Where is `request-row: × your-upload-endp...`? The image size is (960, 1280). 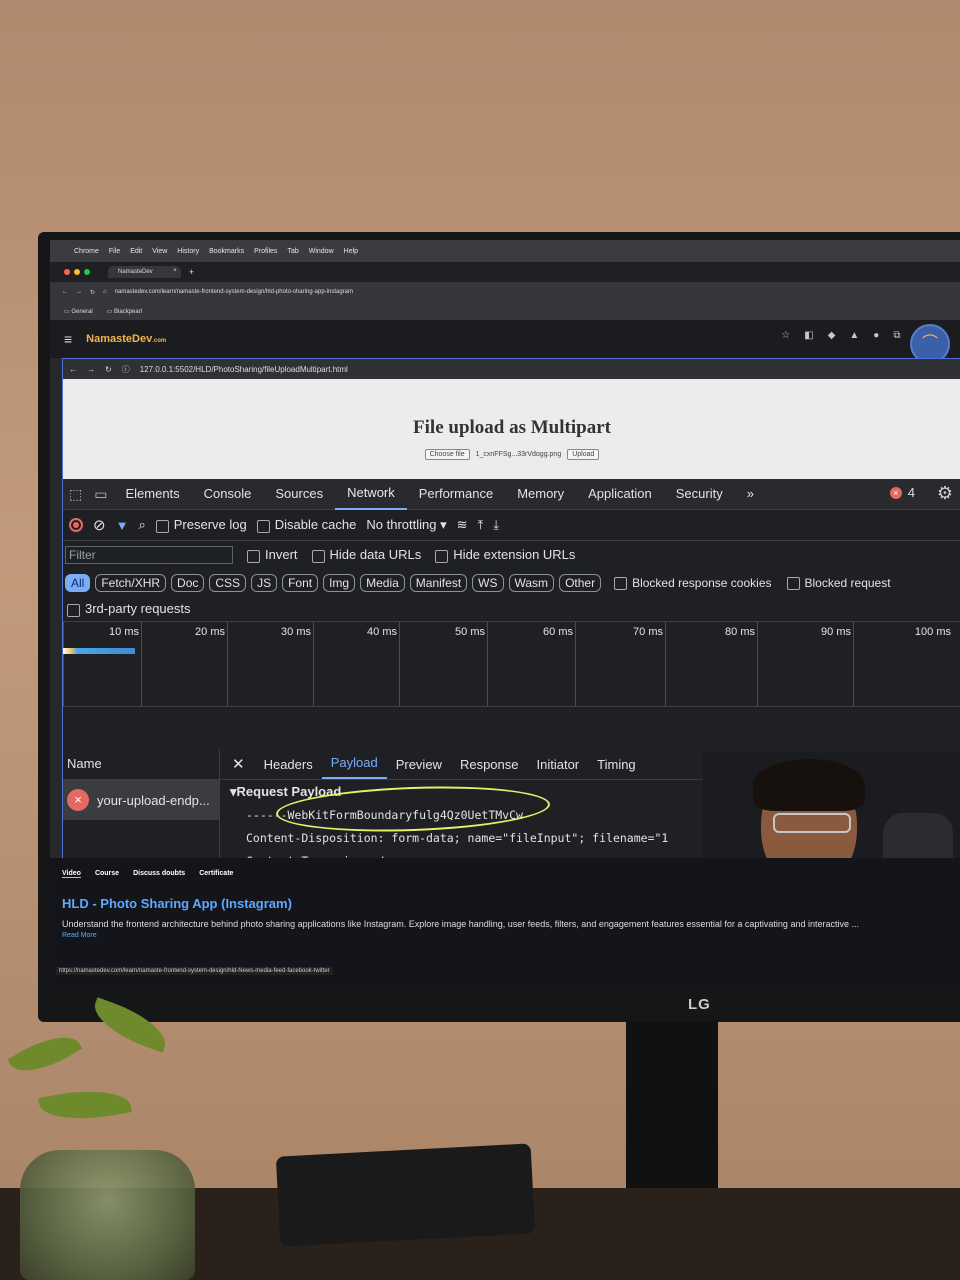
request-row: × your-upload-endp... is located at coordinates (141, 800).